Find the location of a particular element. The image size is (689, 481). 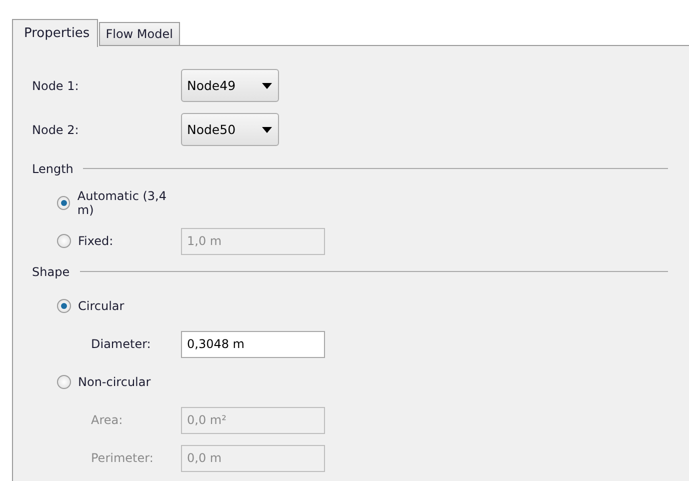

field-label: Diameter: is located at coordinates (121, 344).